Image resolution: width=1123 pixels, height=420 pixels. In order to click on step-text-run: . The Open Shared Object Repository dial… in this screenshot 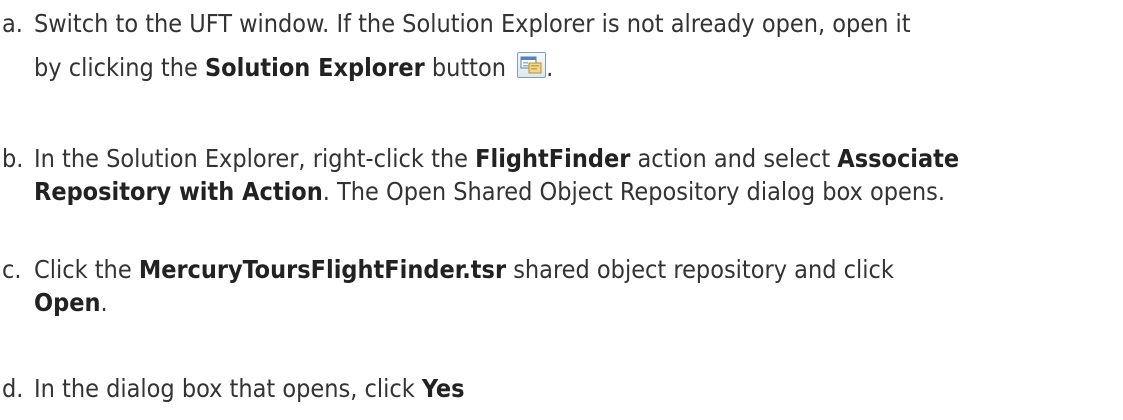, I will do `click(633, 191)`.